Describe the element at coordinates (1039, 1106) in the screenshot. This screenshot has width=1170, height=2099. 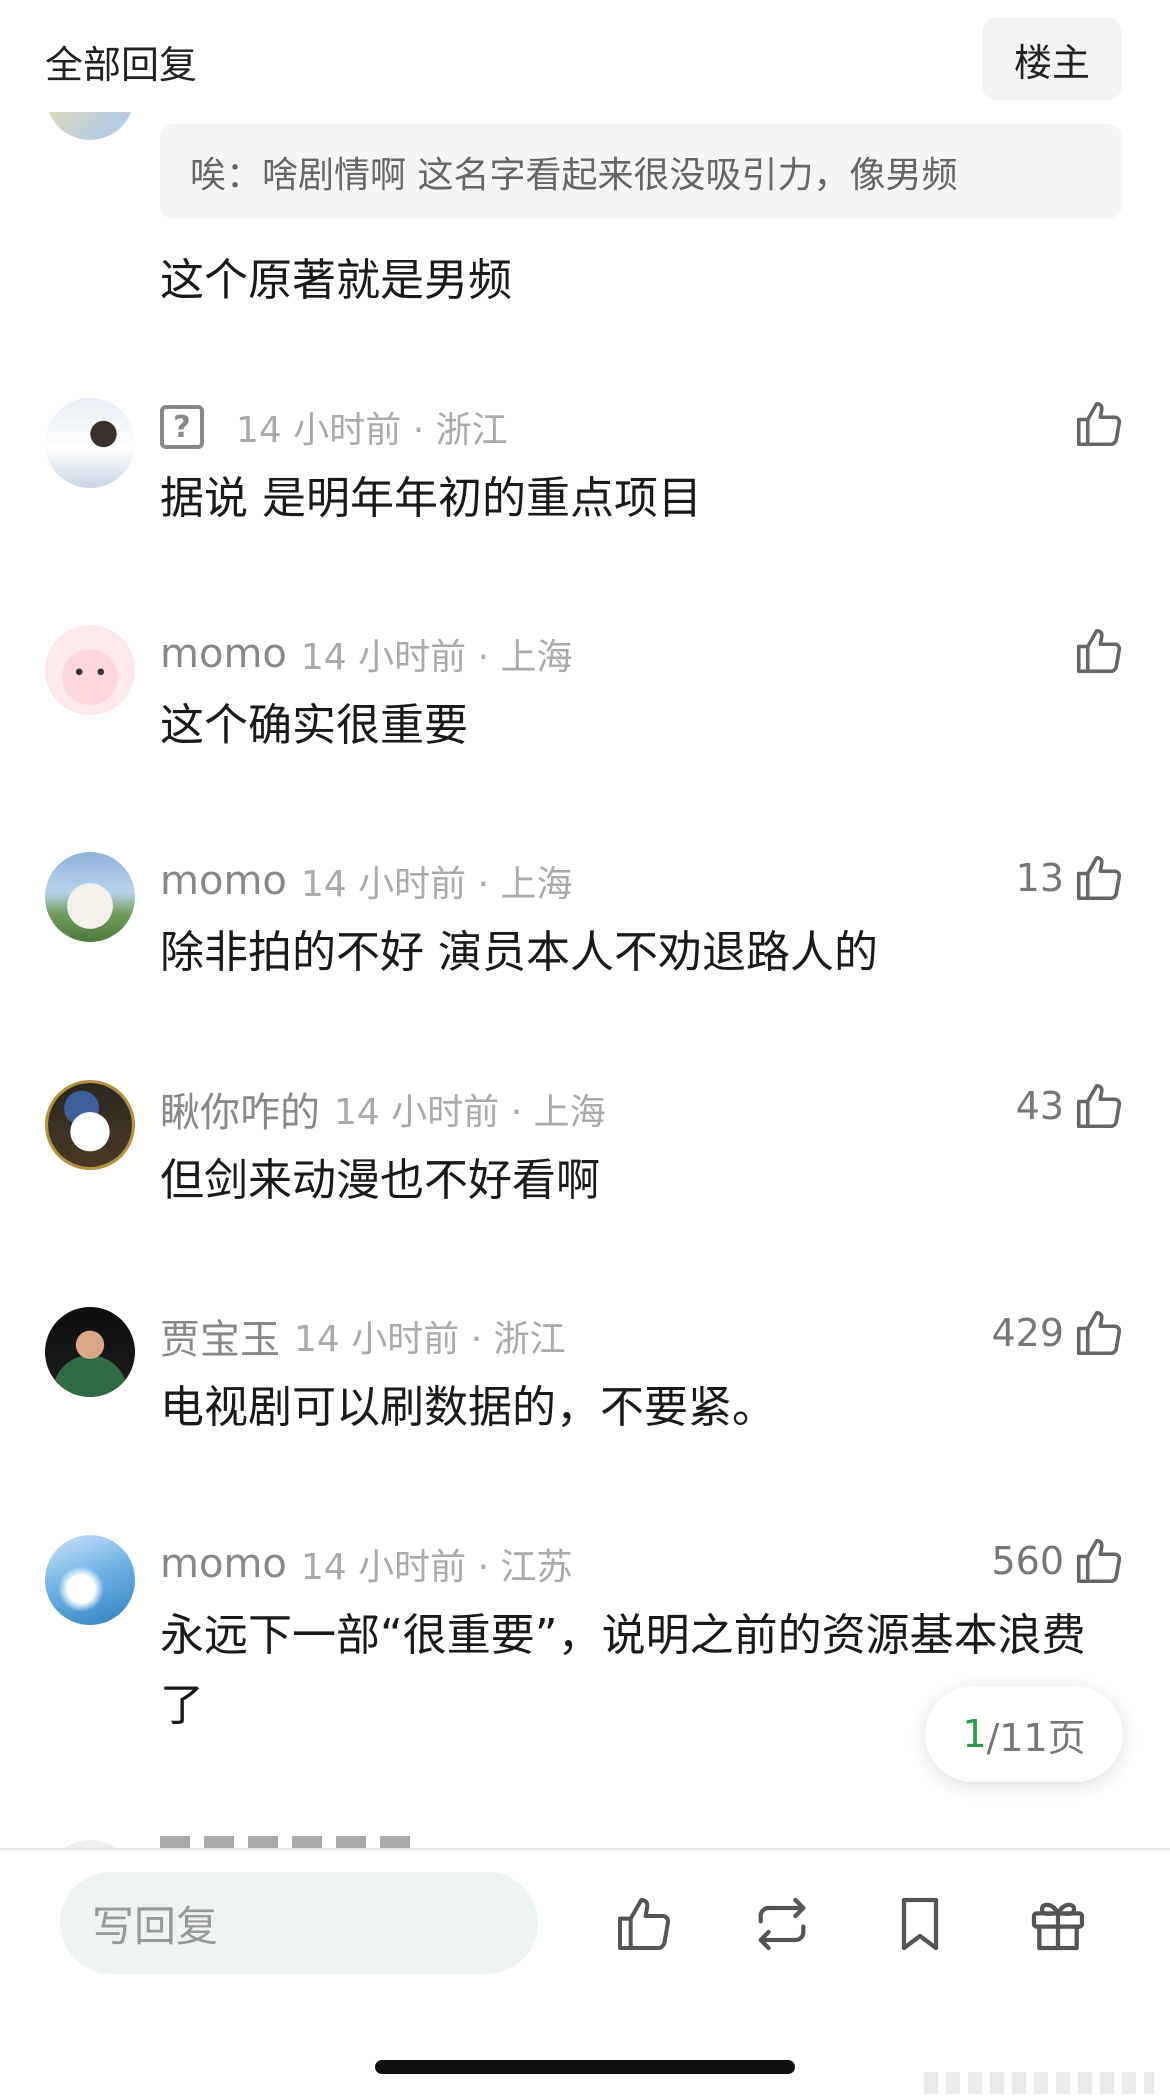
I see `like-count: 43` at that location.